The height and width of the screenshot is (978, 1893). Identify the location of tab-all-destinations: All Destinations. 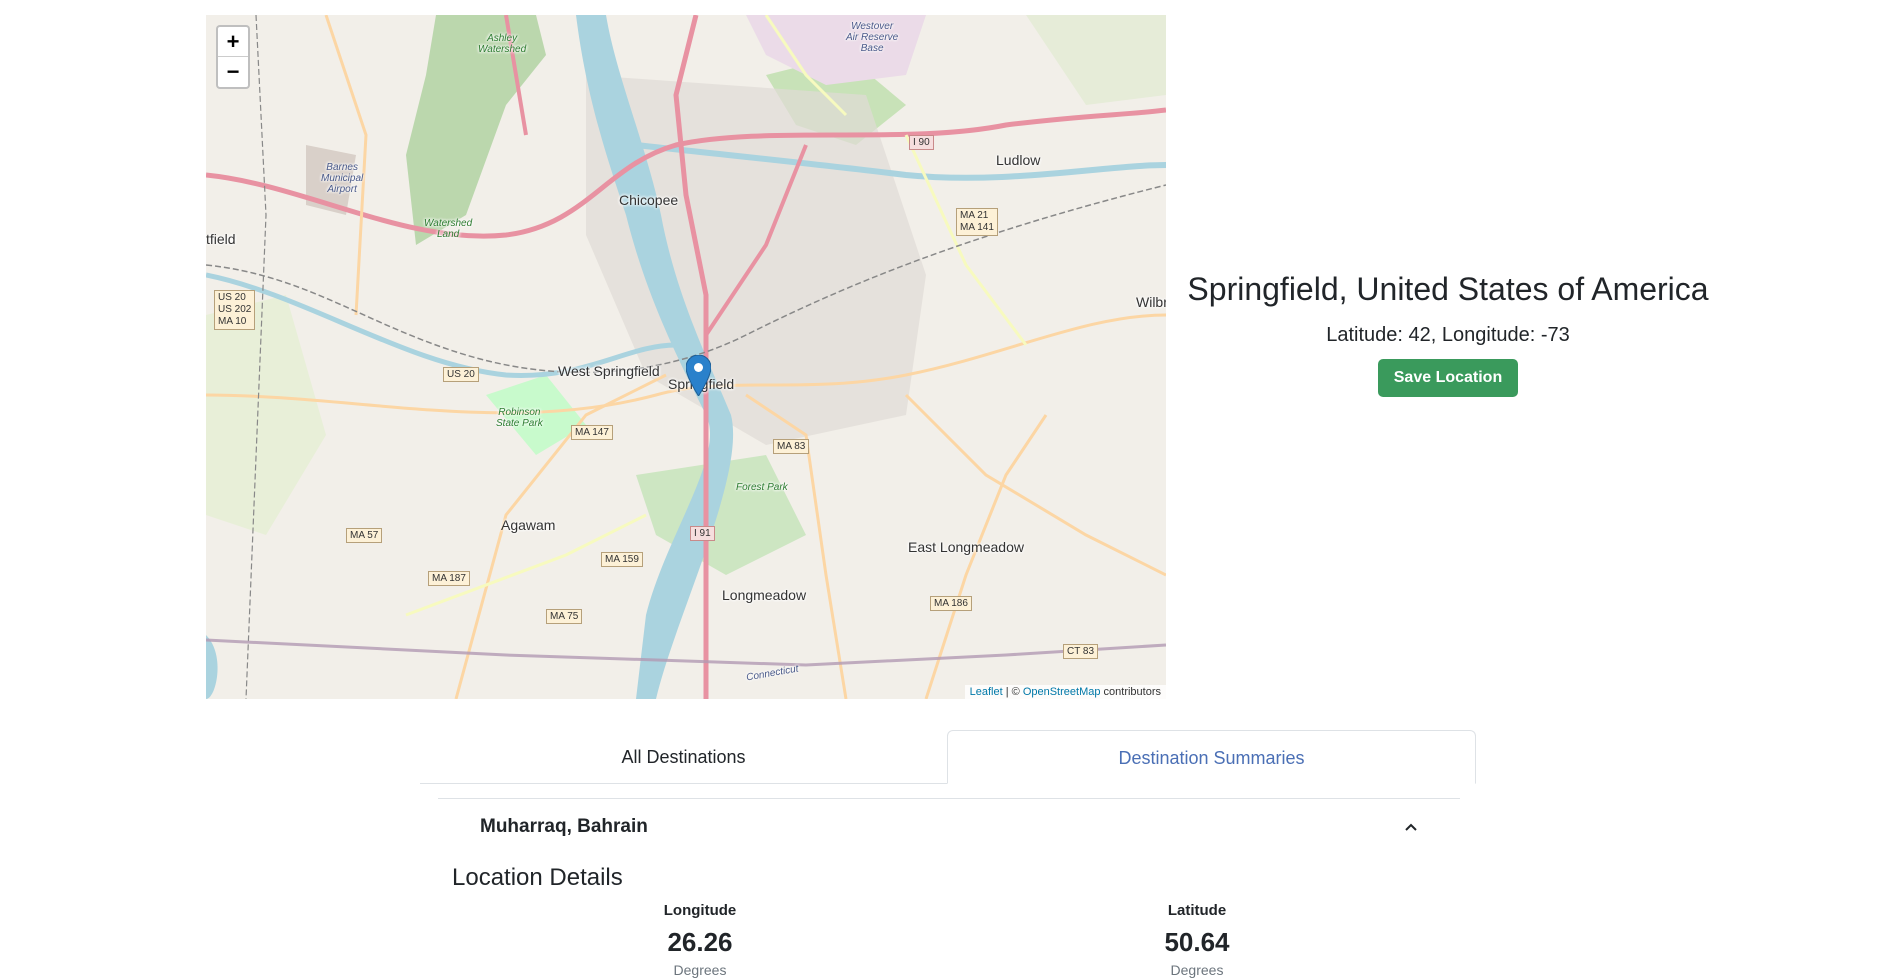
(683, 756).